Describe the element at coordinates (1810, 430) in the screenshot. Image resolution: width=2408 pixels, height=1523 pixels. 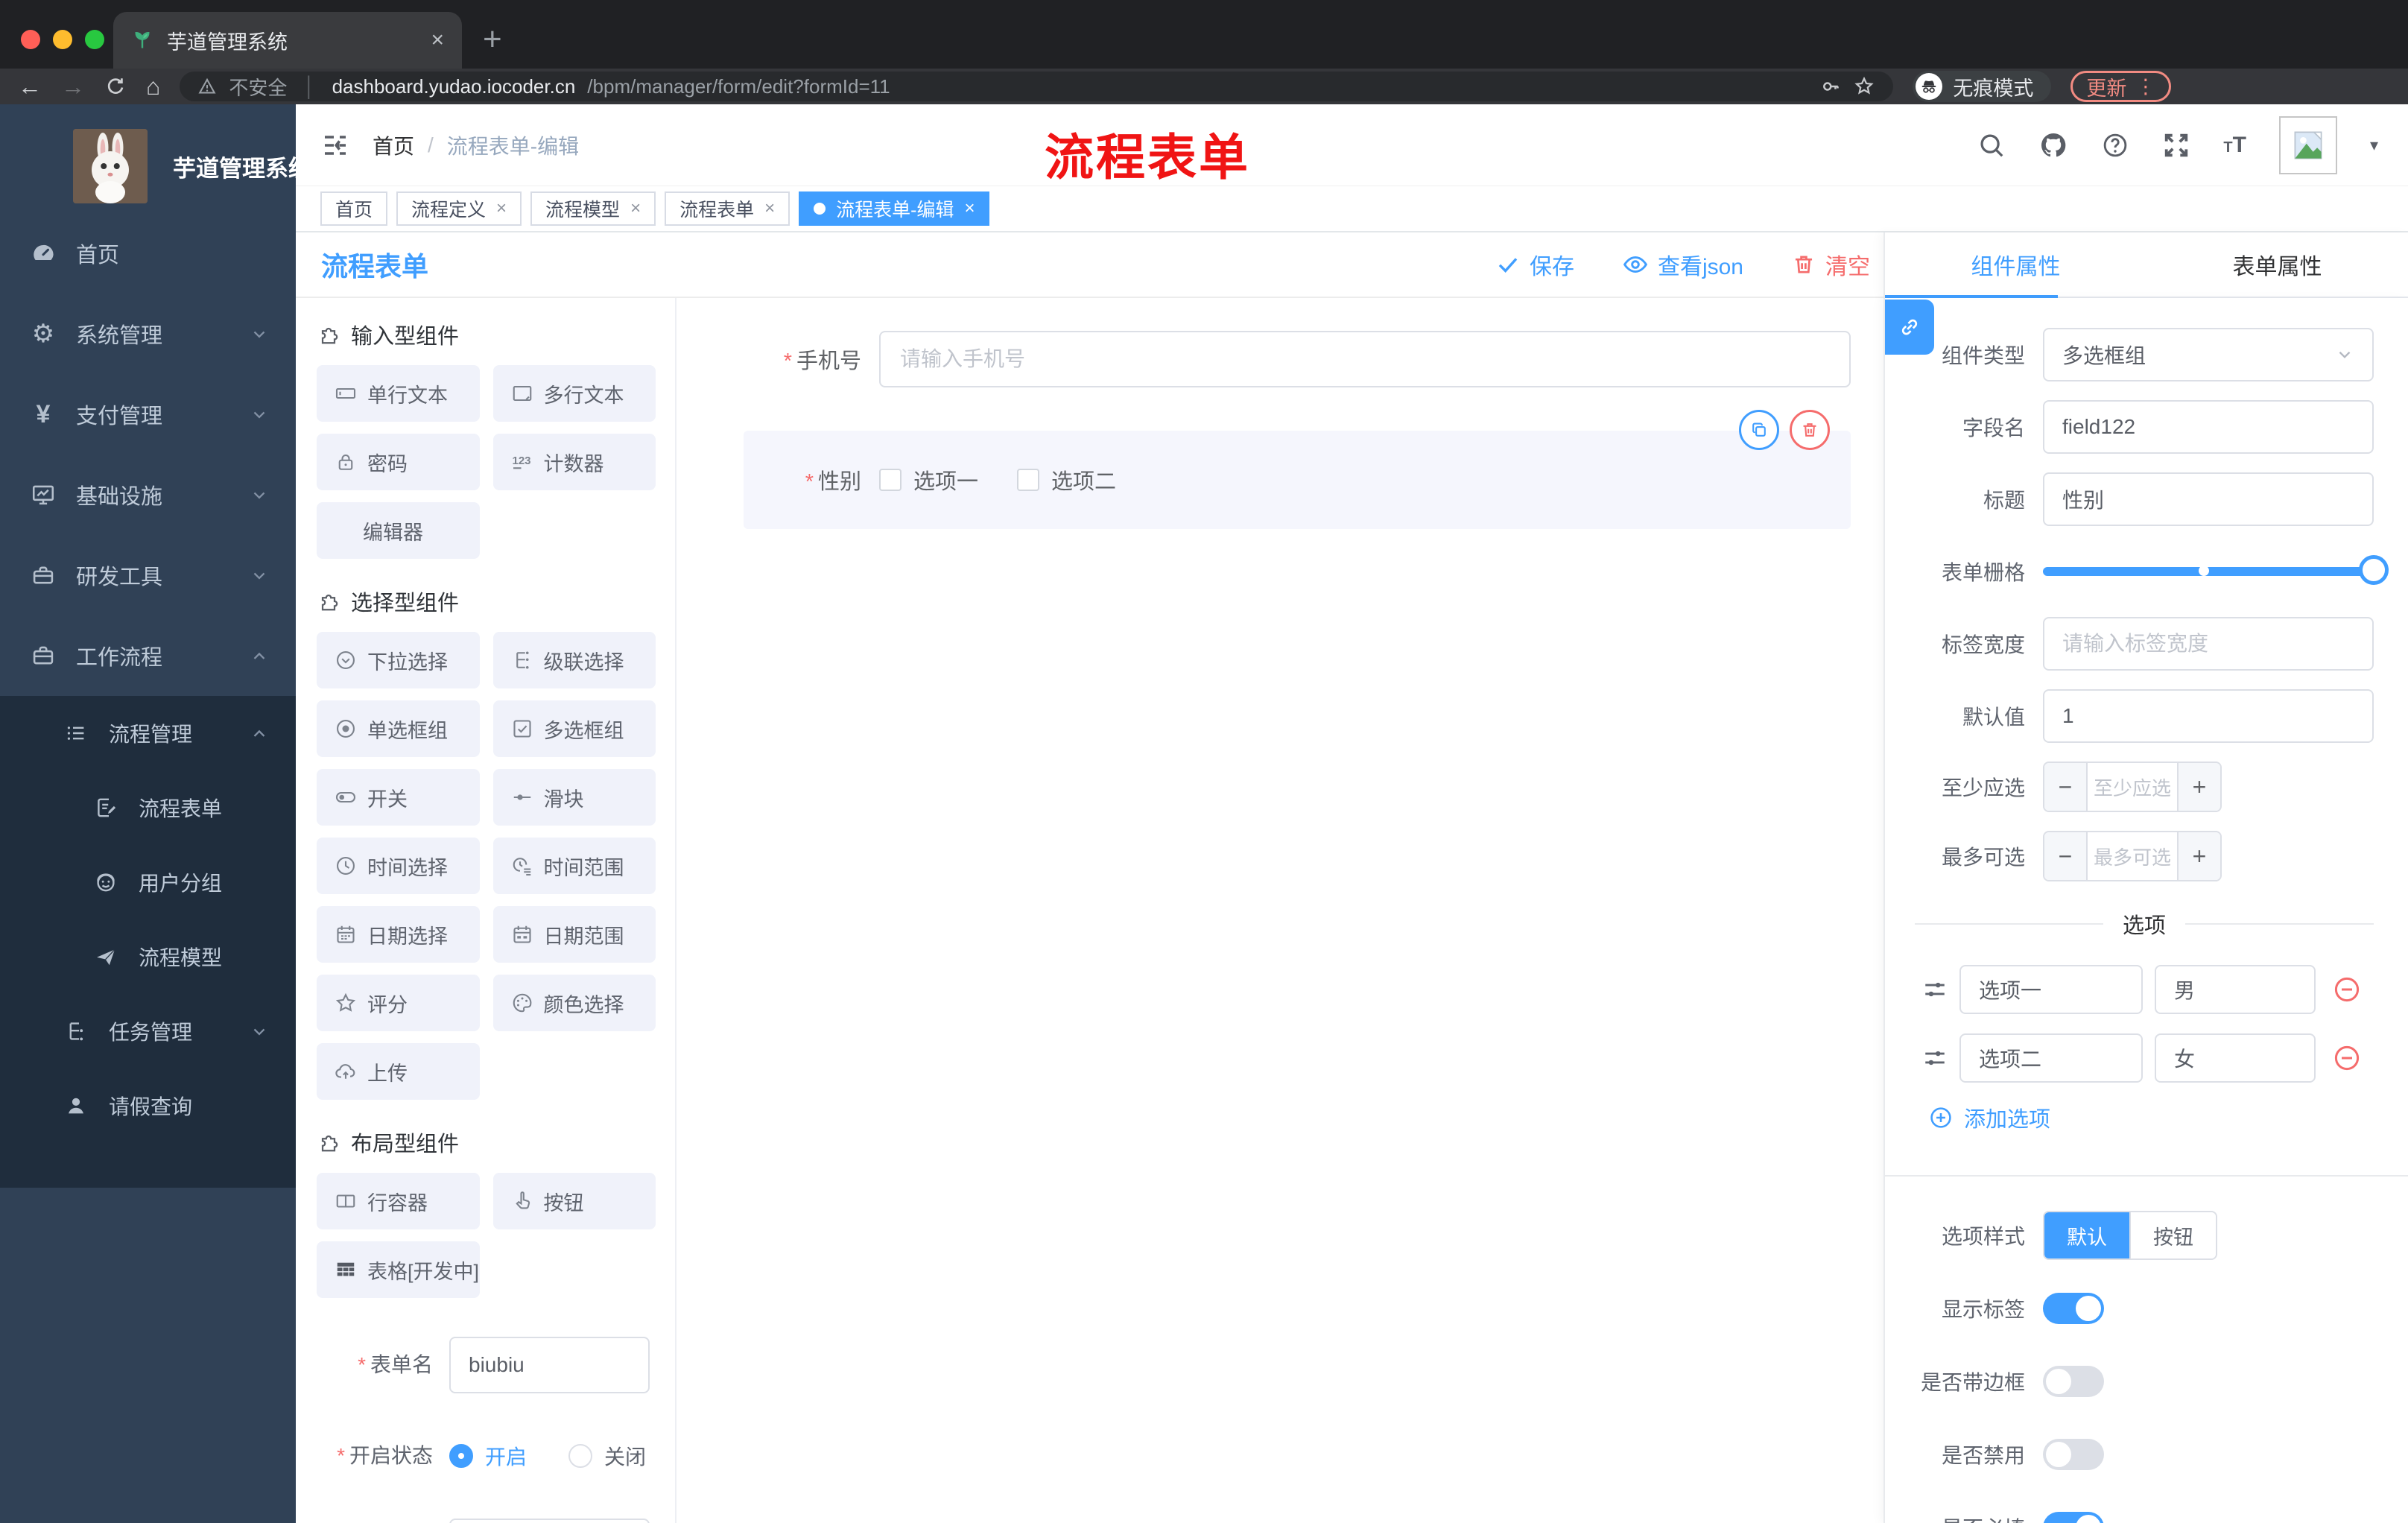
I see `delete-component-button` at that location.